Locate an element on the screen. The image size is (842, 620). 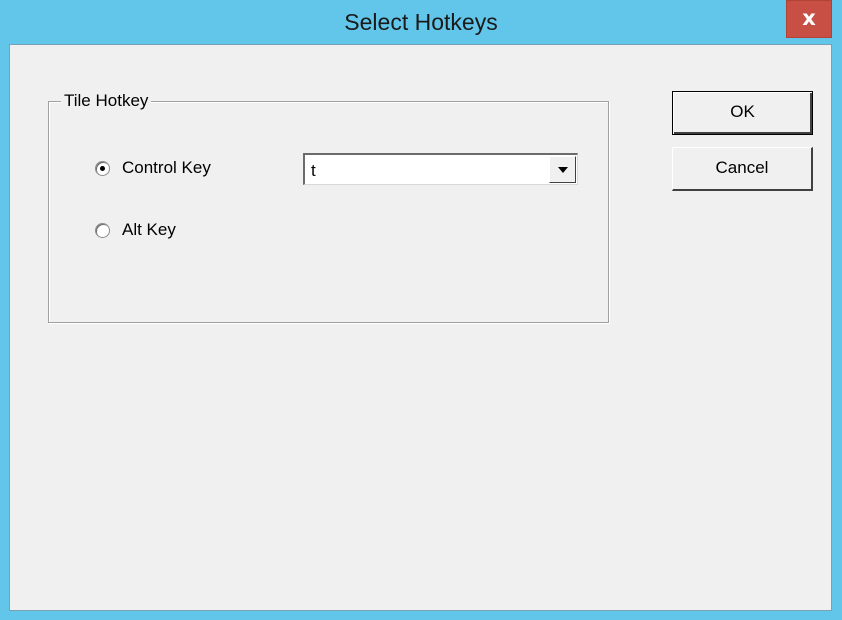
dropdown-arrow-button is located at coordinates (562, 169).